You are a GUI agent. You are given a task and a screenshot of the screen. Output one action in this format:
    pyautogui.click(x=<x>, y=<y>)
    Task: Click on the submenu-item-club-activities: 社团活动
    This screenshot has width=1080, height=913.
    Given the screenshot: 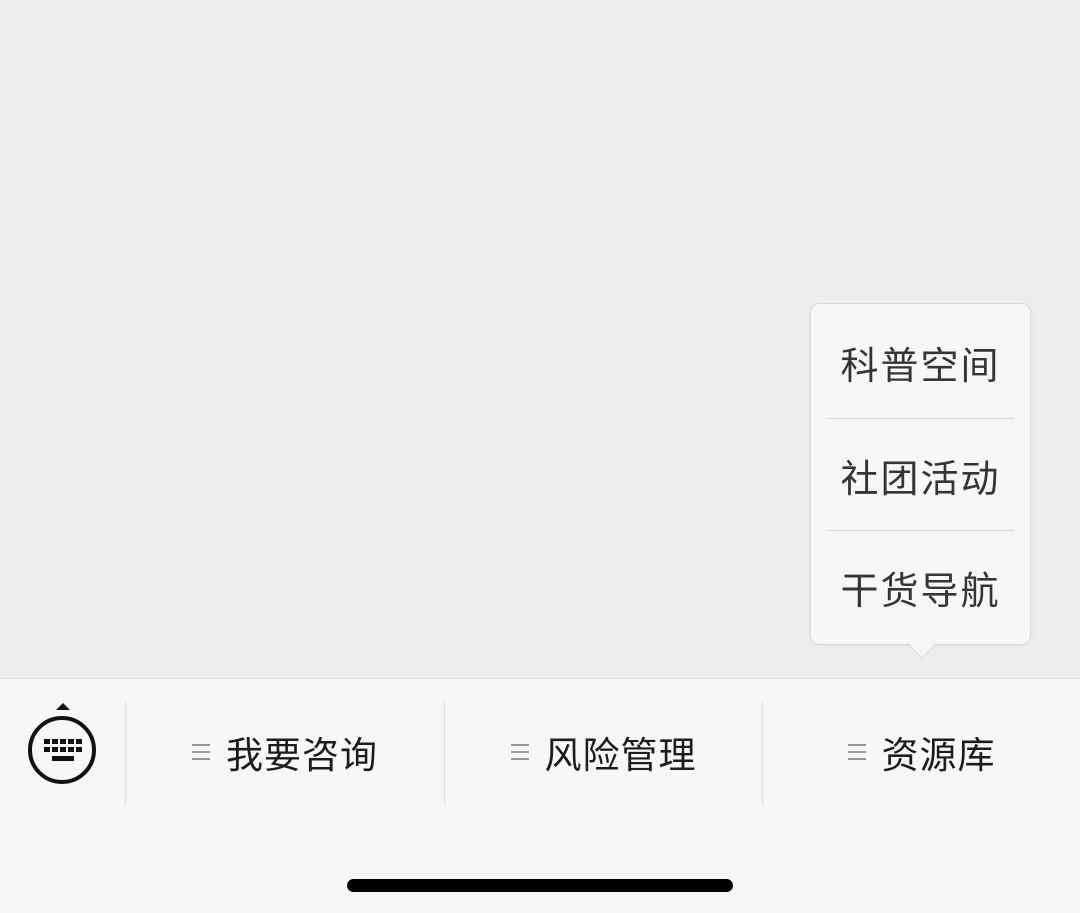 What is the action you would take?
    pyautogui.click(x=920, y=475)
    